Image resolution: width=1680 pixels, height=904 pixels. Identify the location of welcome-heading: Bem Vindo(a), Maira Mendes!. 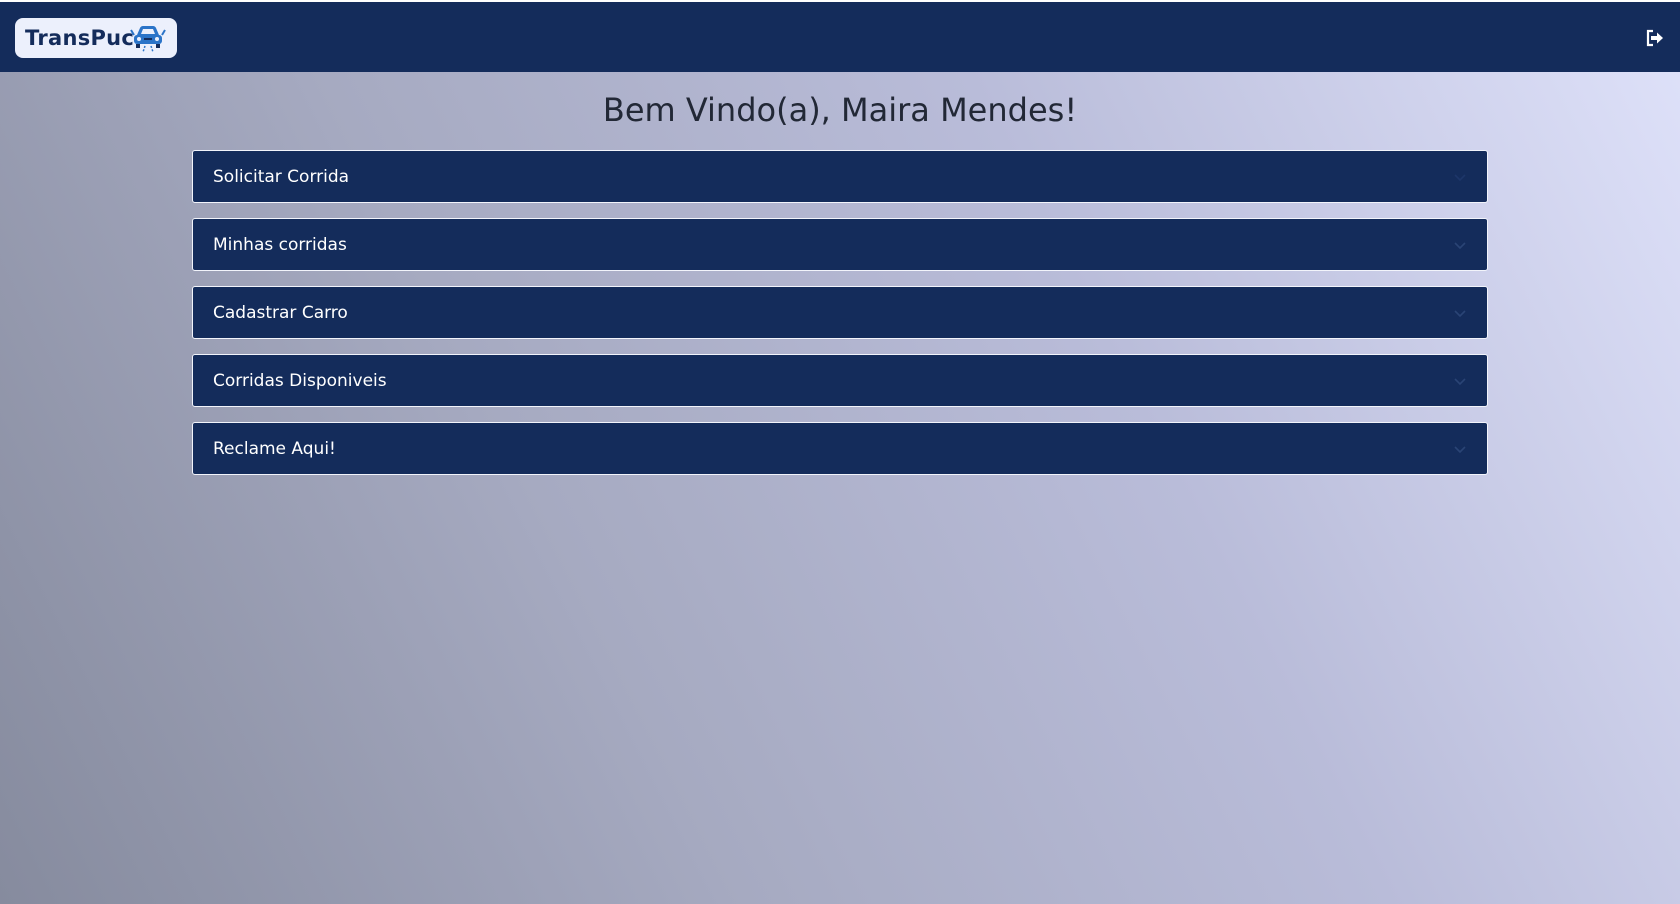
(840, 110).